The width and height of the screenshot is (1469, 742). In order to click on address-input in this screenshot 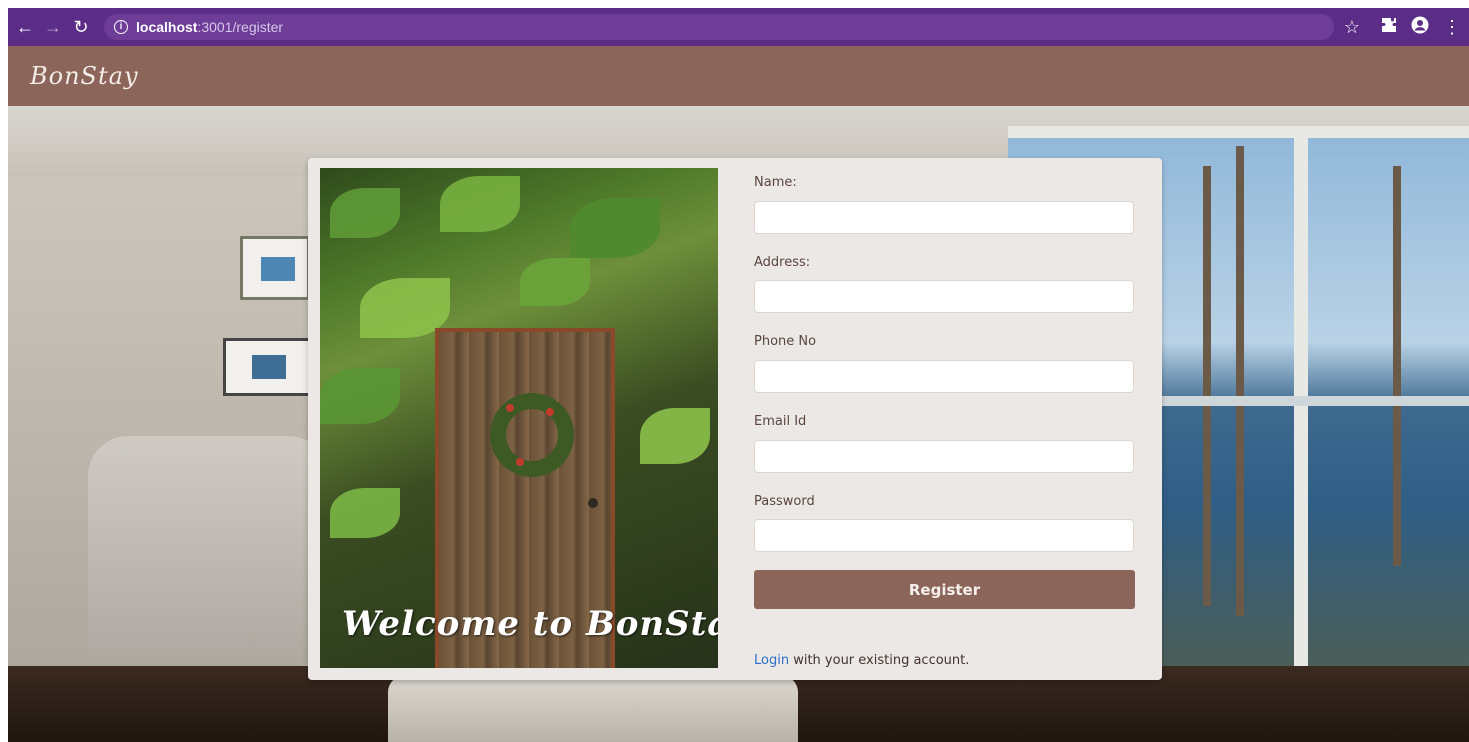, I will do `click(944, 296)`.